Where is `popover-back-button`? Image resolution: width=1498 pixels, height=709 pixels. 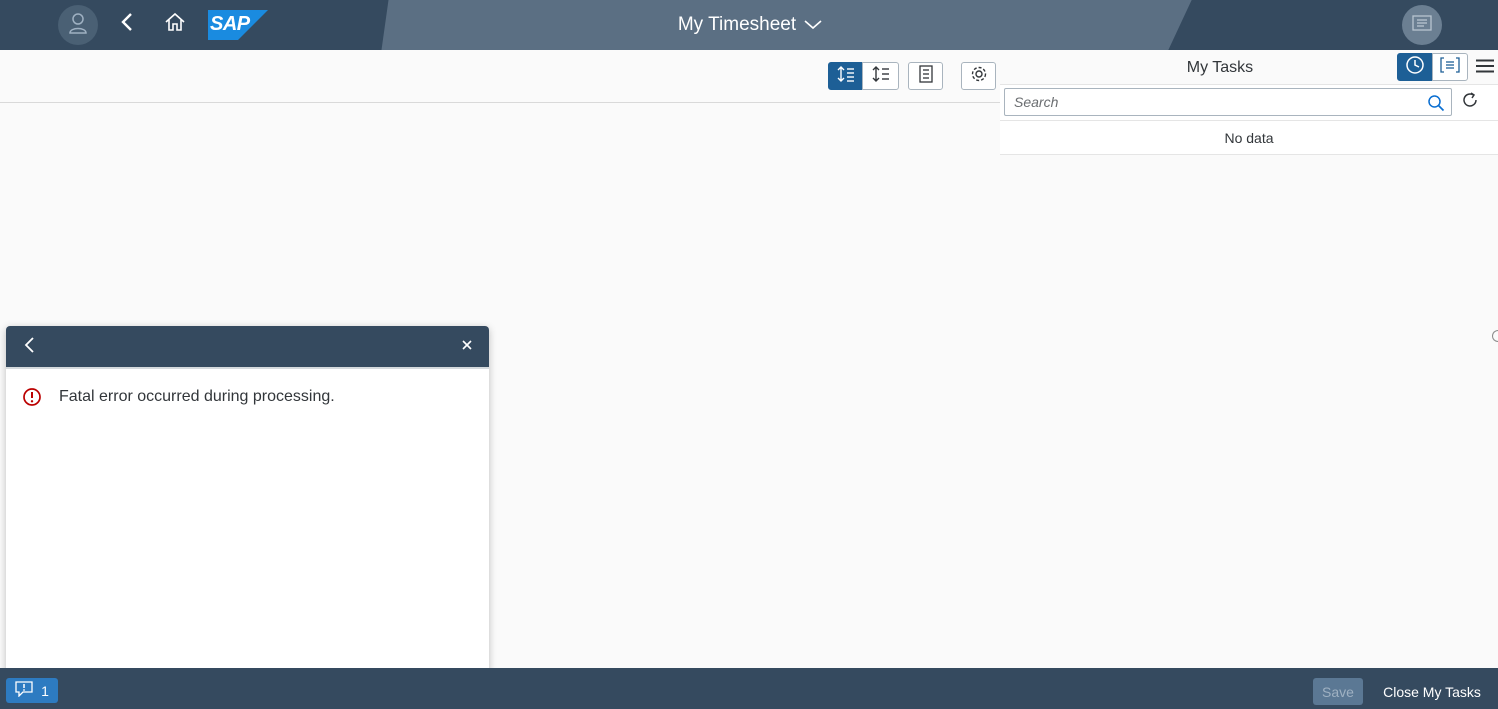
popover-back-button is located at coordinates (29, 347).